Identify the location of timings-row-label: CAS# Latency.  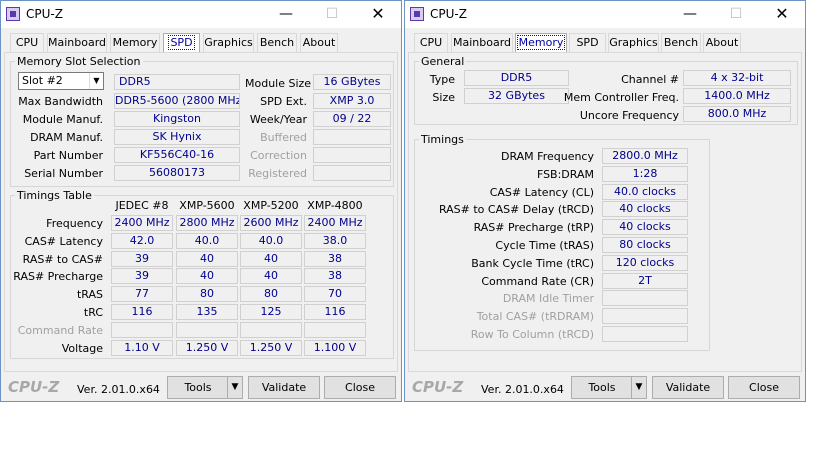
(63, 241).